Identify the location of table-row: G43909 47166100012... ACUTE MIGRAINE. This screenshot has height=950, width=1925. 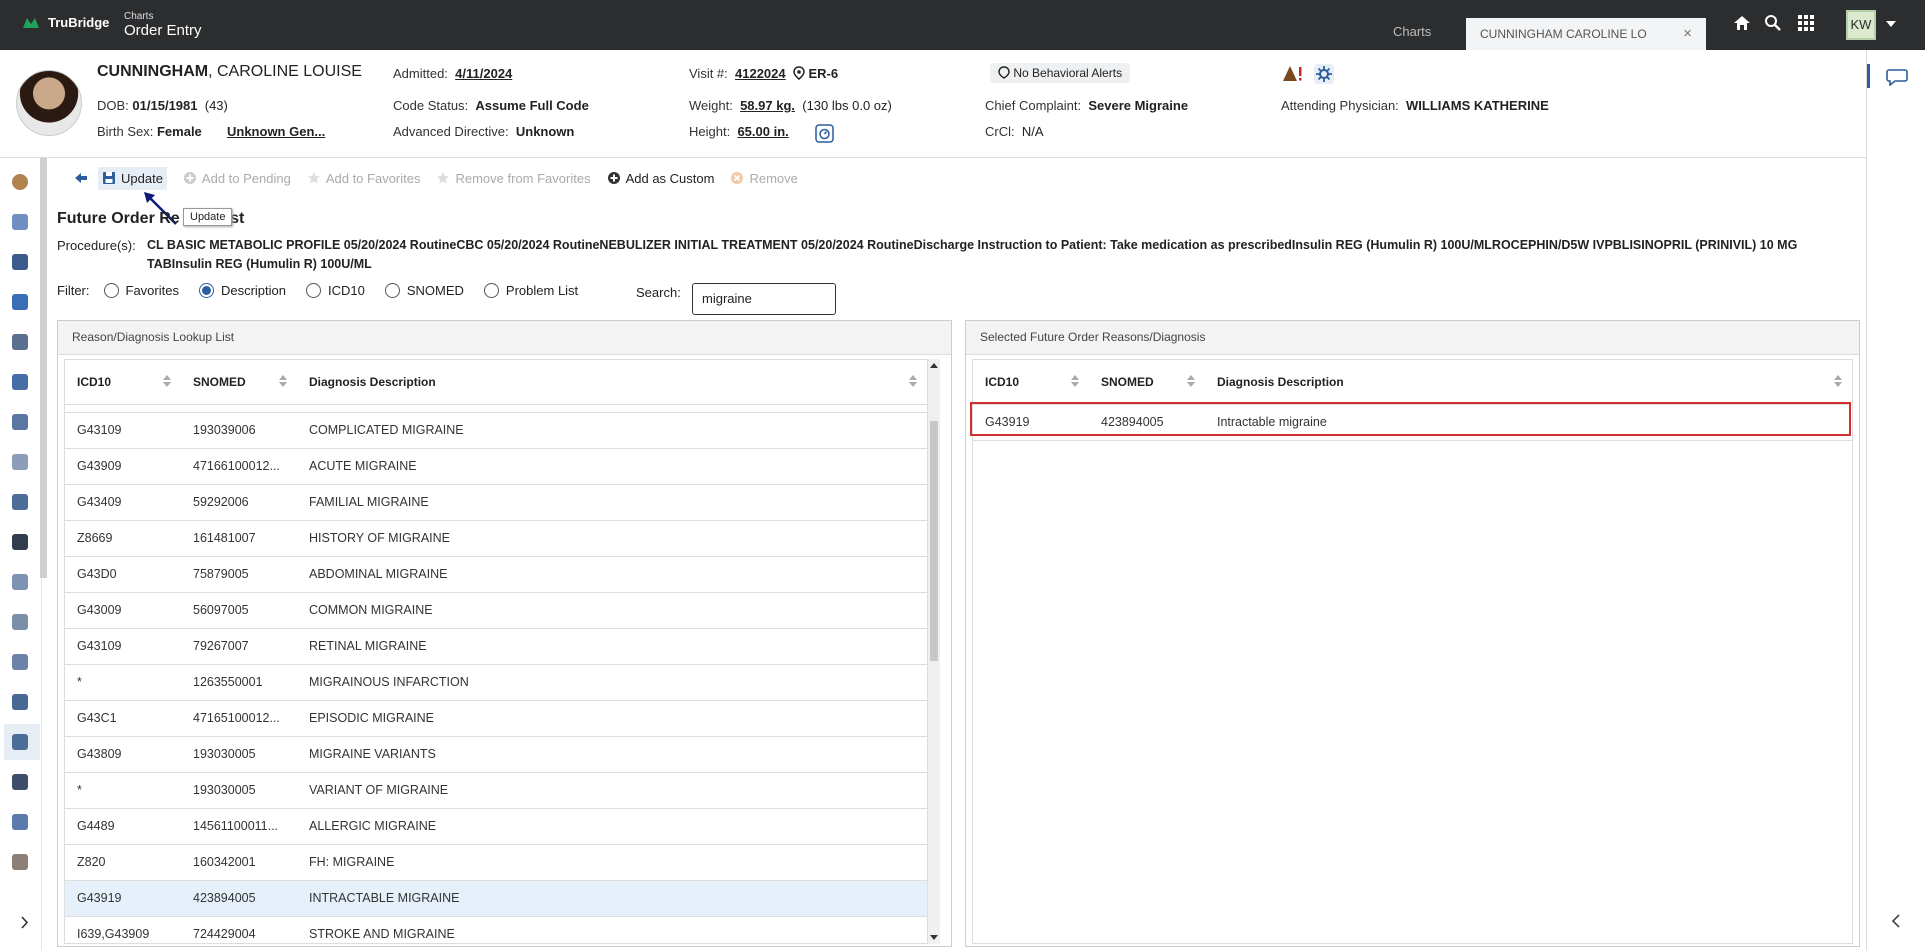
(496, 466).